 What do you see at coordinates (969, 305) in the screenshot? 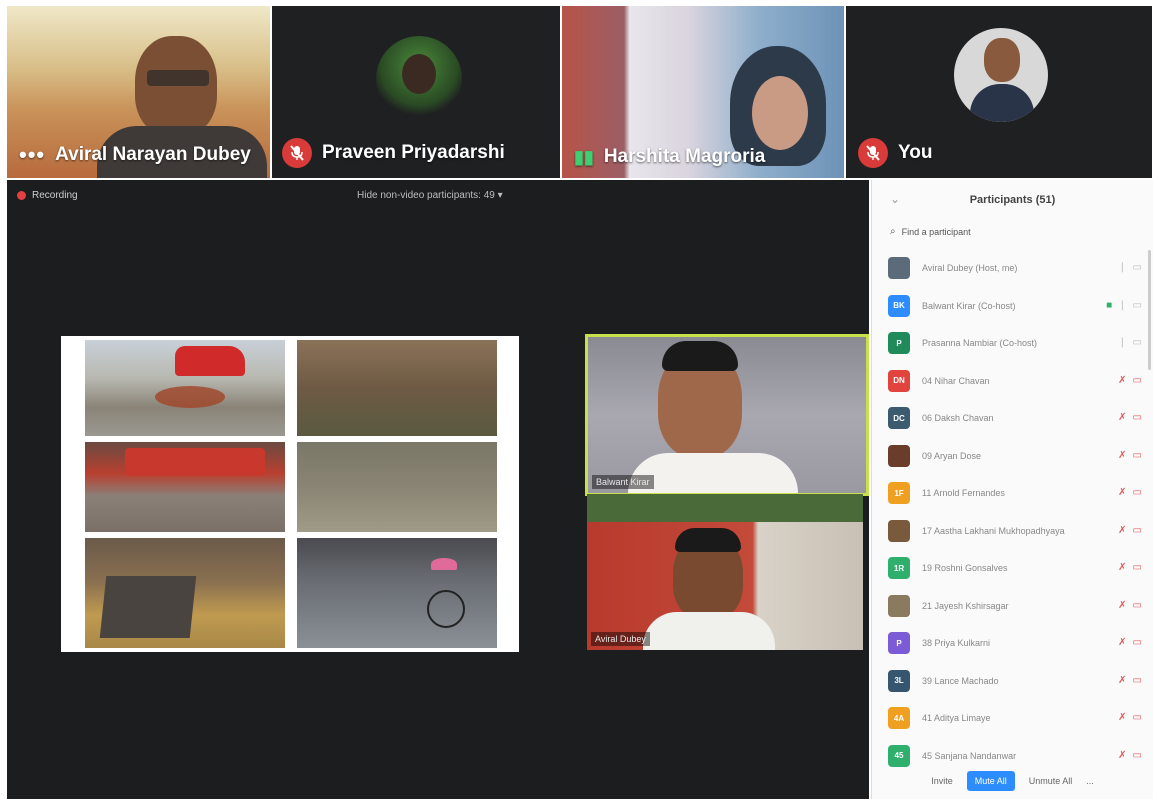
I see `participant-name: Balwant Kirar (Co-host)` at bounding box center [969, 305].